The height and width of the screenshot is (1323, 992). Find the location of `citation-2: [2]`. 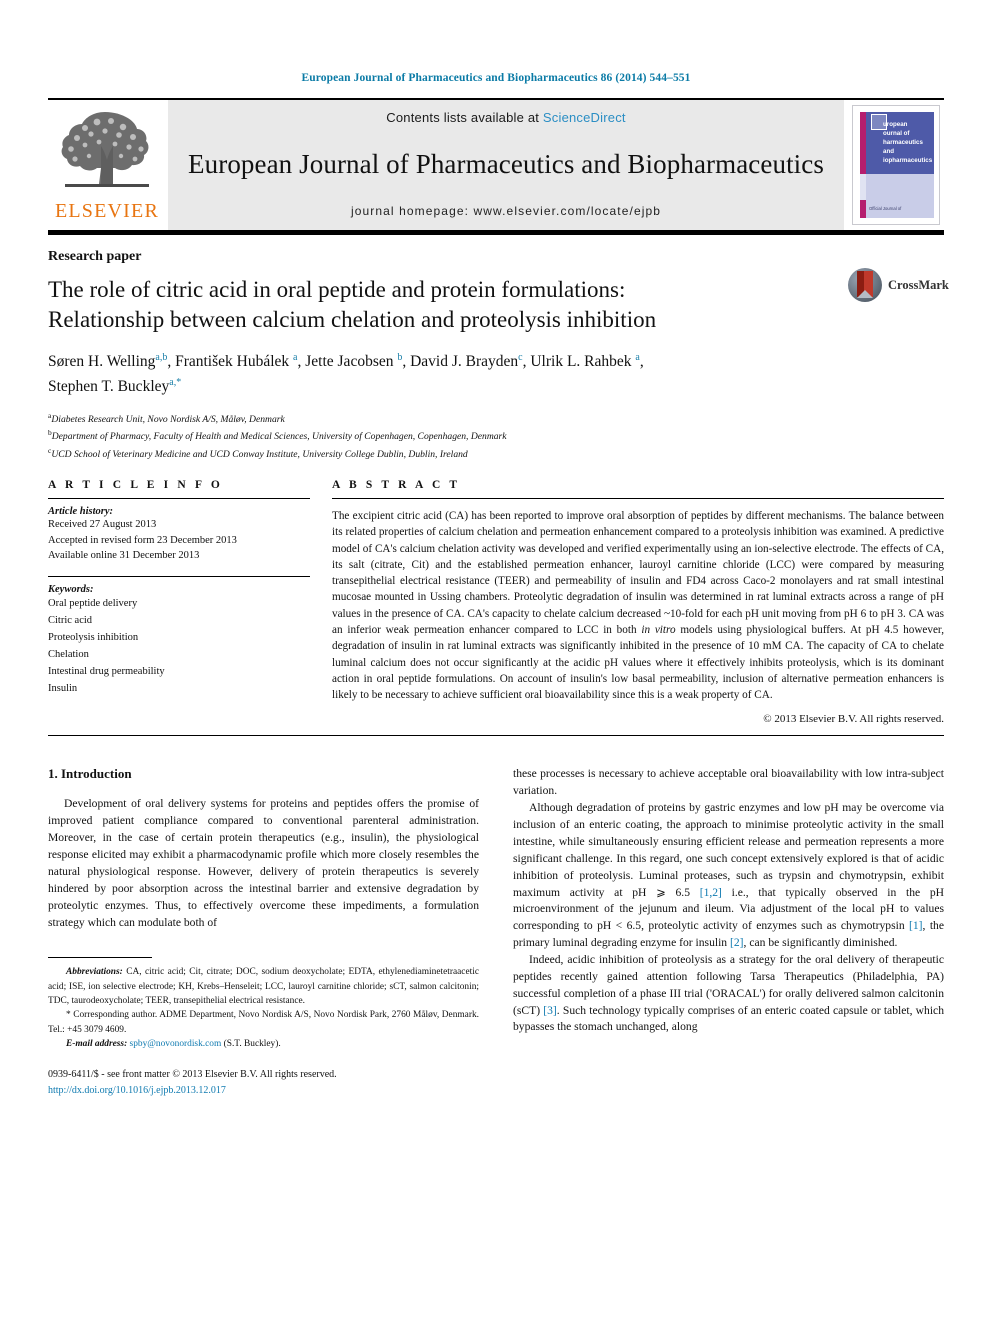

citation-2: [2] is located at coordinates (737, 942).